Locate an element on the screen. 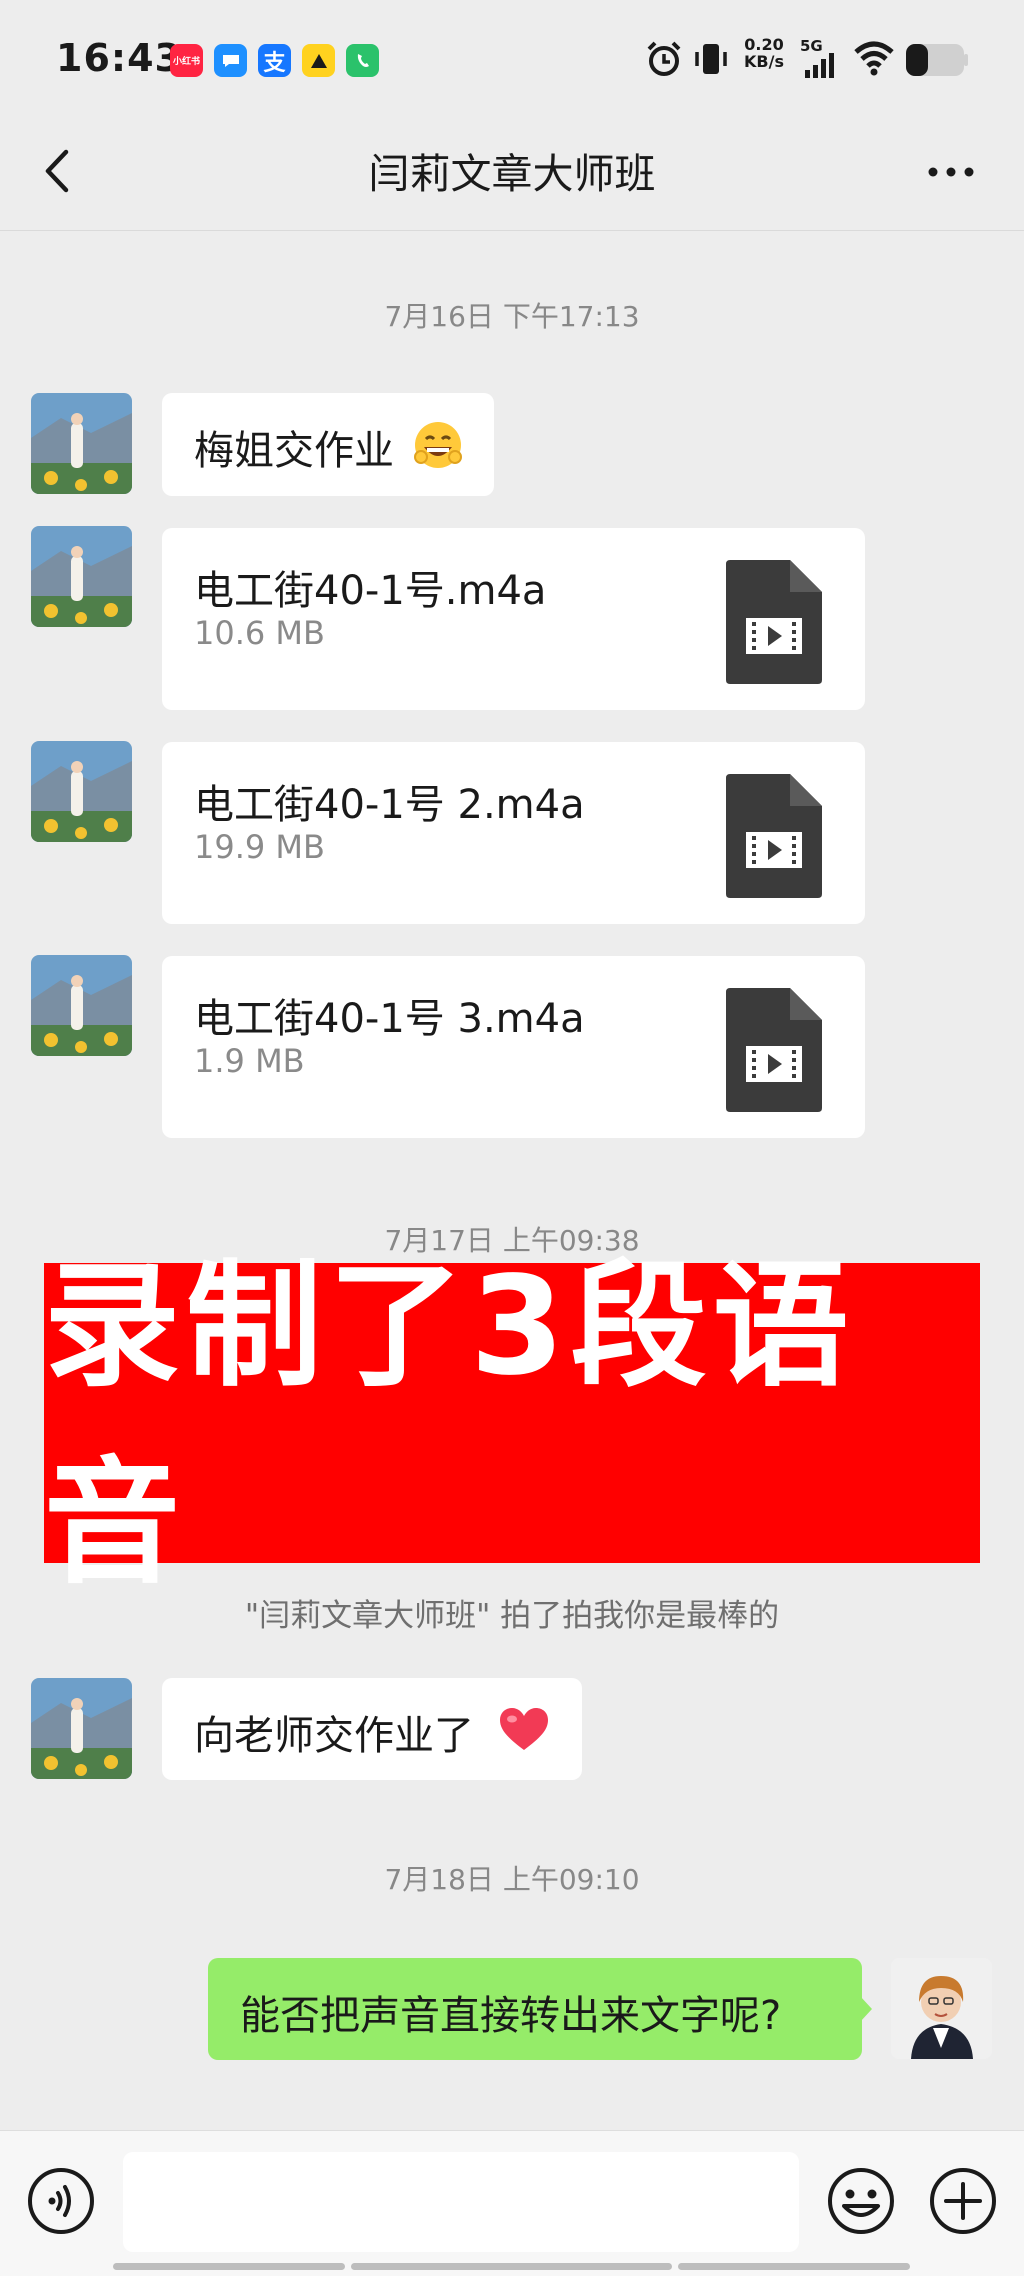 This screenshot has width=1024, height=2276. file-message: 电工街40-1号 3.m4a 1.9 MB is located at coordinates (513, 1047).